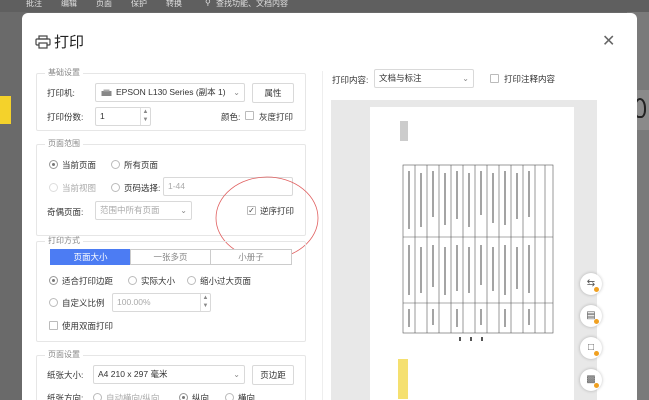 The height and width of the screenshot is (400, 649). Describe the element at coordinates (64, 144) in the screenshot. I see `page-range-title: 页面范围` at that location.